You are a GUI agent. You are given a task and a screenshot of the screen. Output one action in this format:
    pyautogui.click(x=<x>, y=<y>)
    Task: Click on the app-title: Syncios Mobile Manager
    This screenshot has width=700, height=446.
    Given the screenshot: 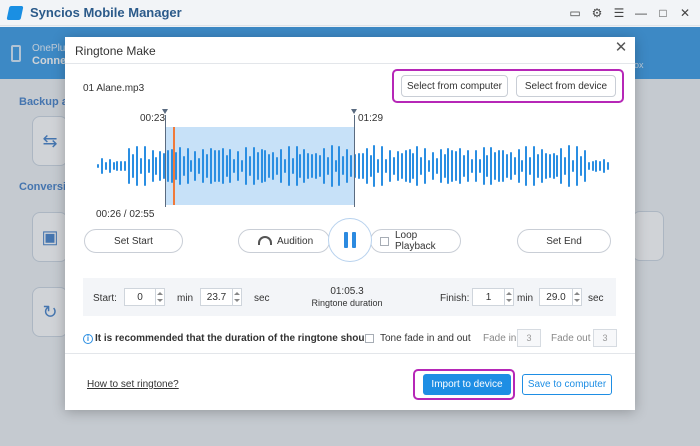 What is the action you would take?
    pyautogui.click(x=106, y=12)
    